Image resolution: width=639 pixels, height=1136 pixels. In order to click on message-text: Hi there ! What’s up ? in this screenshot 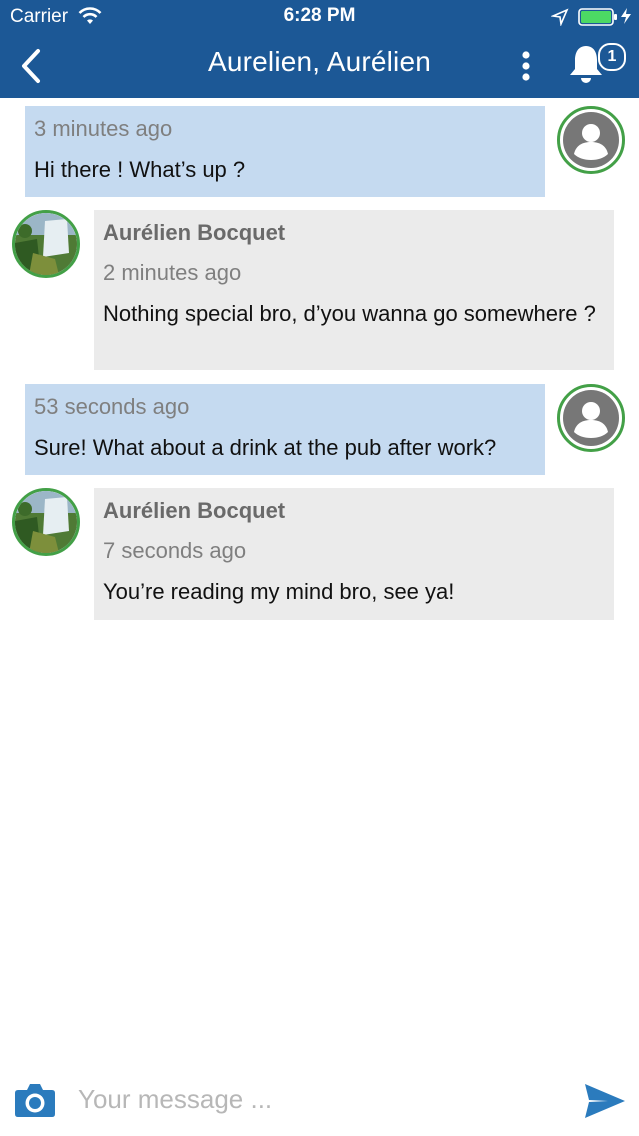, I will do `click(140, 169)`.